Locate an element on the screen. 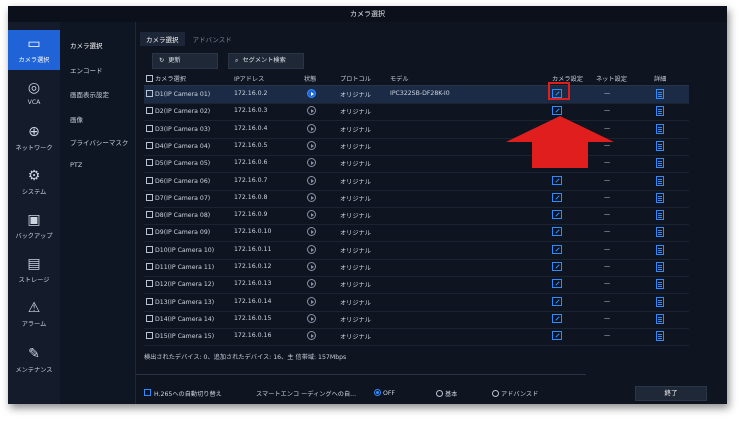 The image size is (739, 434). row-checkbox: D12(IP Camera 12) is located at coordinates (180, 284).